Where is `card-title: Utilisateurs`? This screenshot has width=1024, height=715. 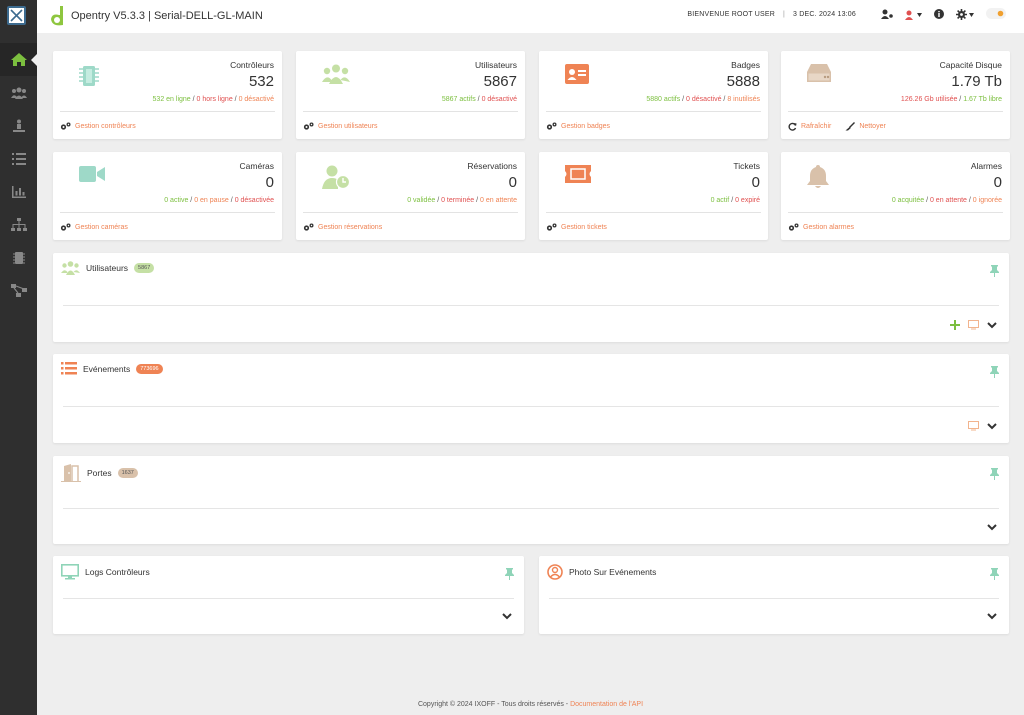
card-title: Utilisateurs is located at coordinates (495, 65).